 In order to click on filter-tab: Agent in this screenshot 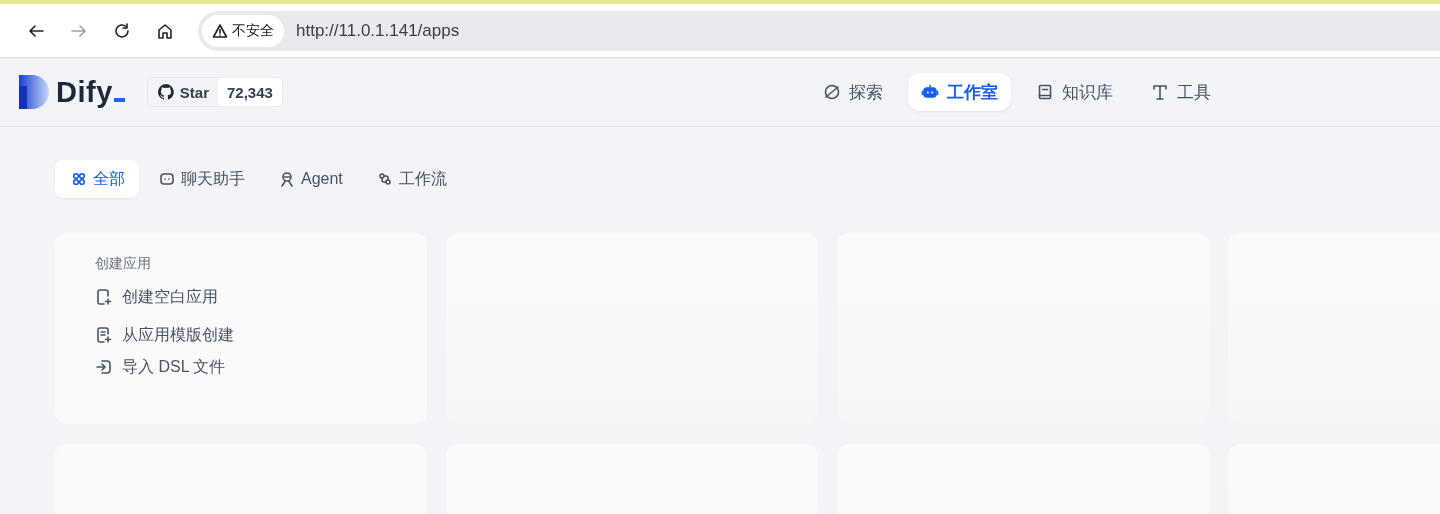, I will do `click(310, 179)`.